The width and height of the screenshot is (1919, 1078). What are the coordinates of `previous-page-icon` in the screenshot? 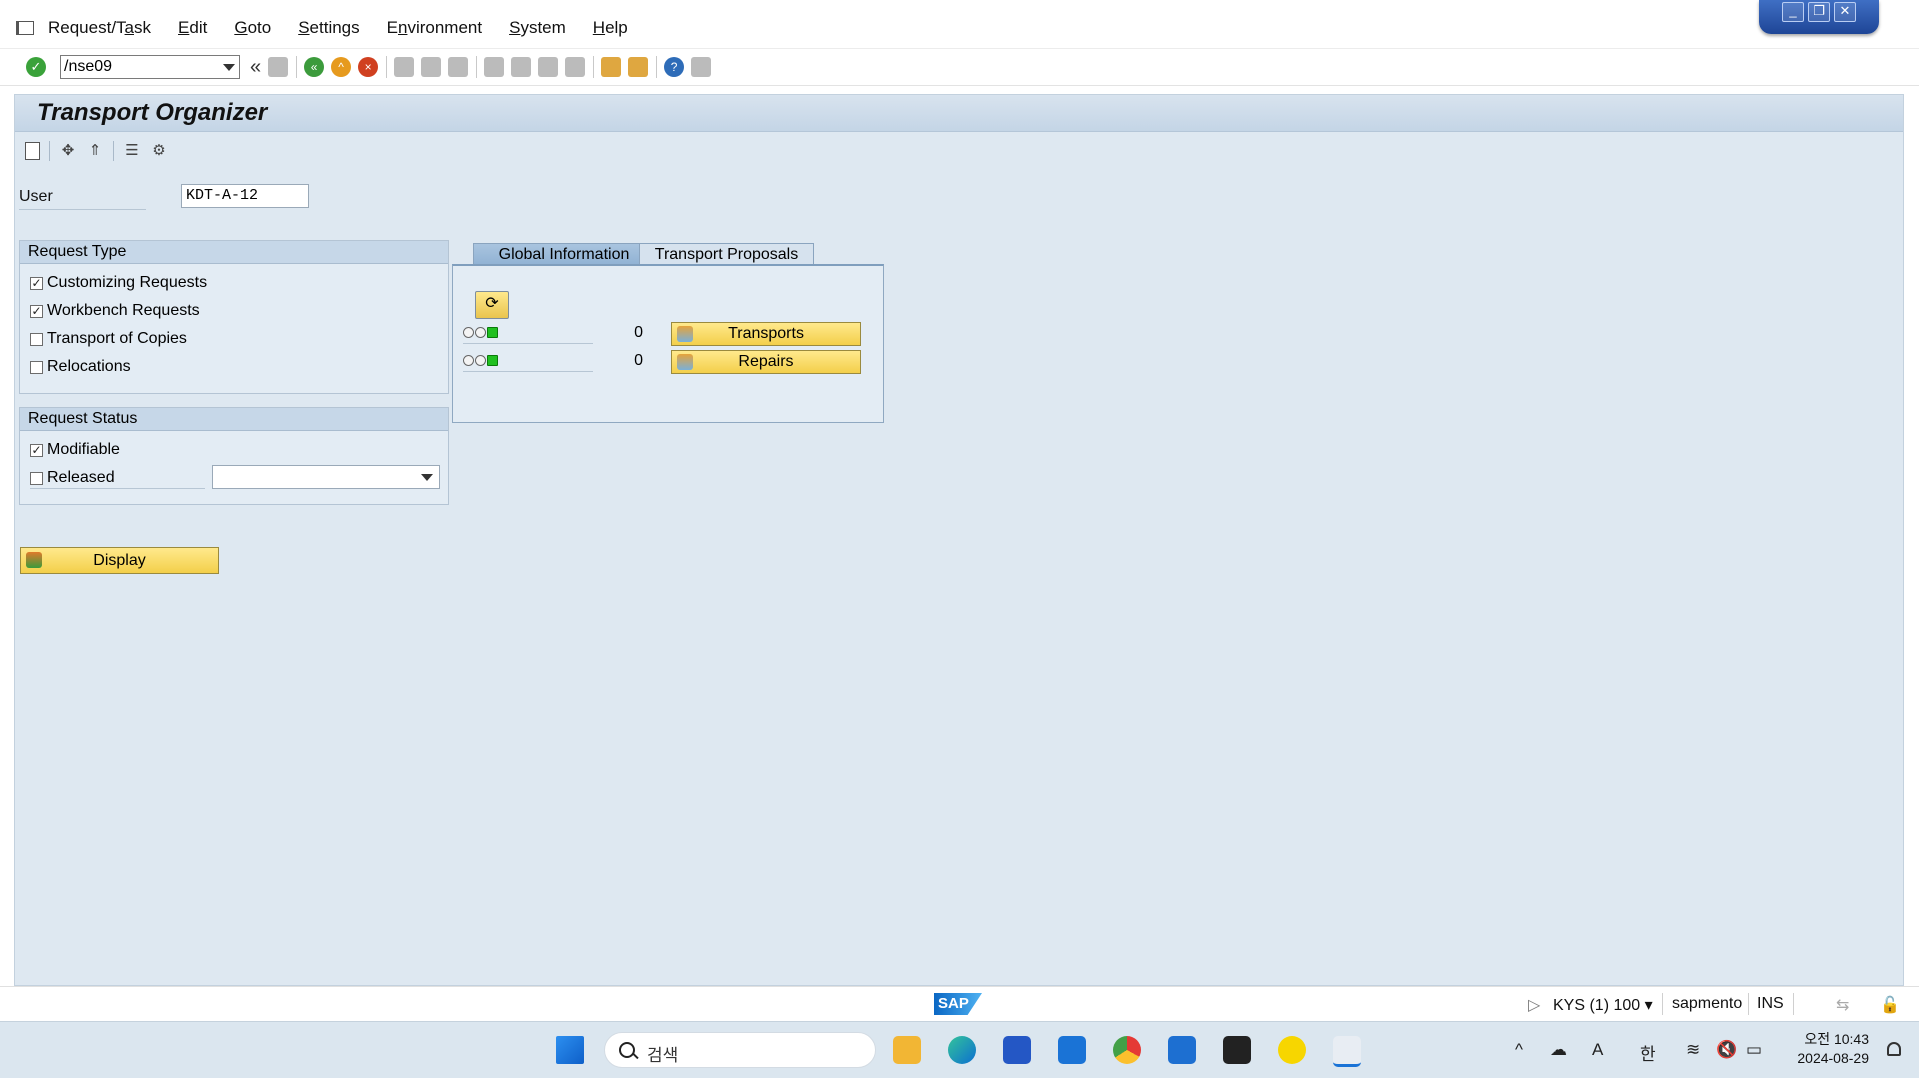 It's located at (521, 67).